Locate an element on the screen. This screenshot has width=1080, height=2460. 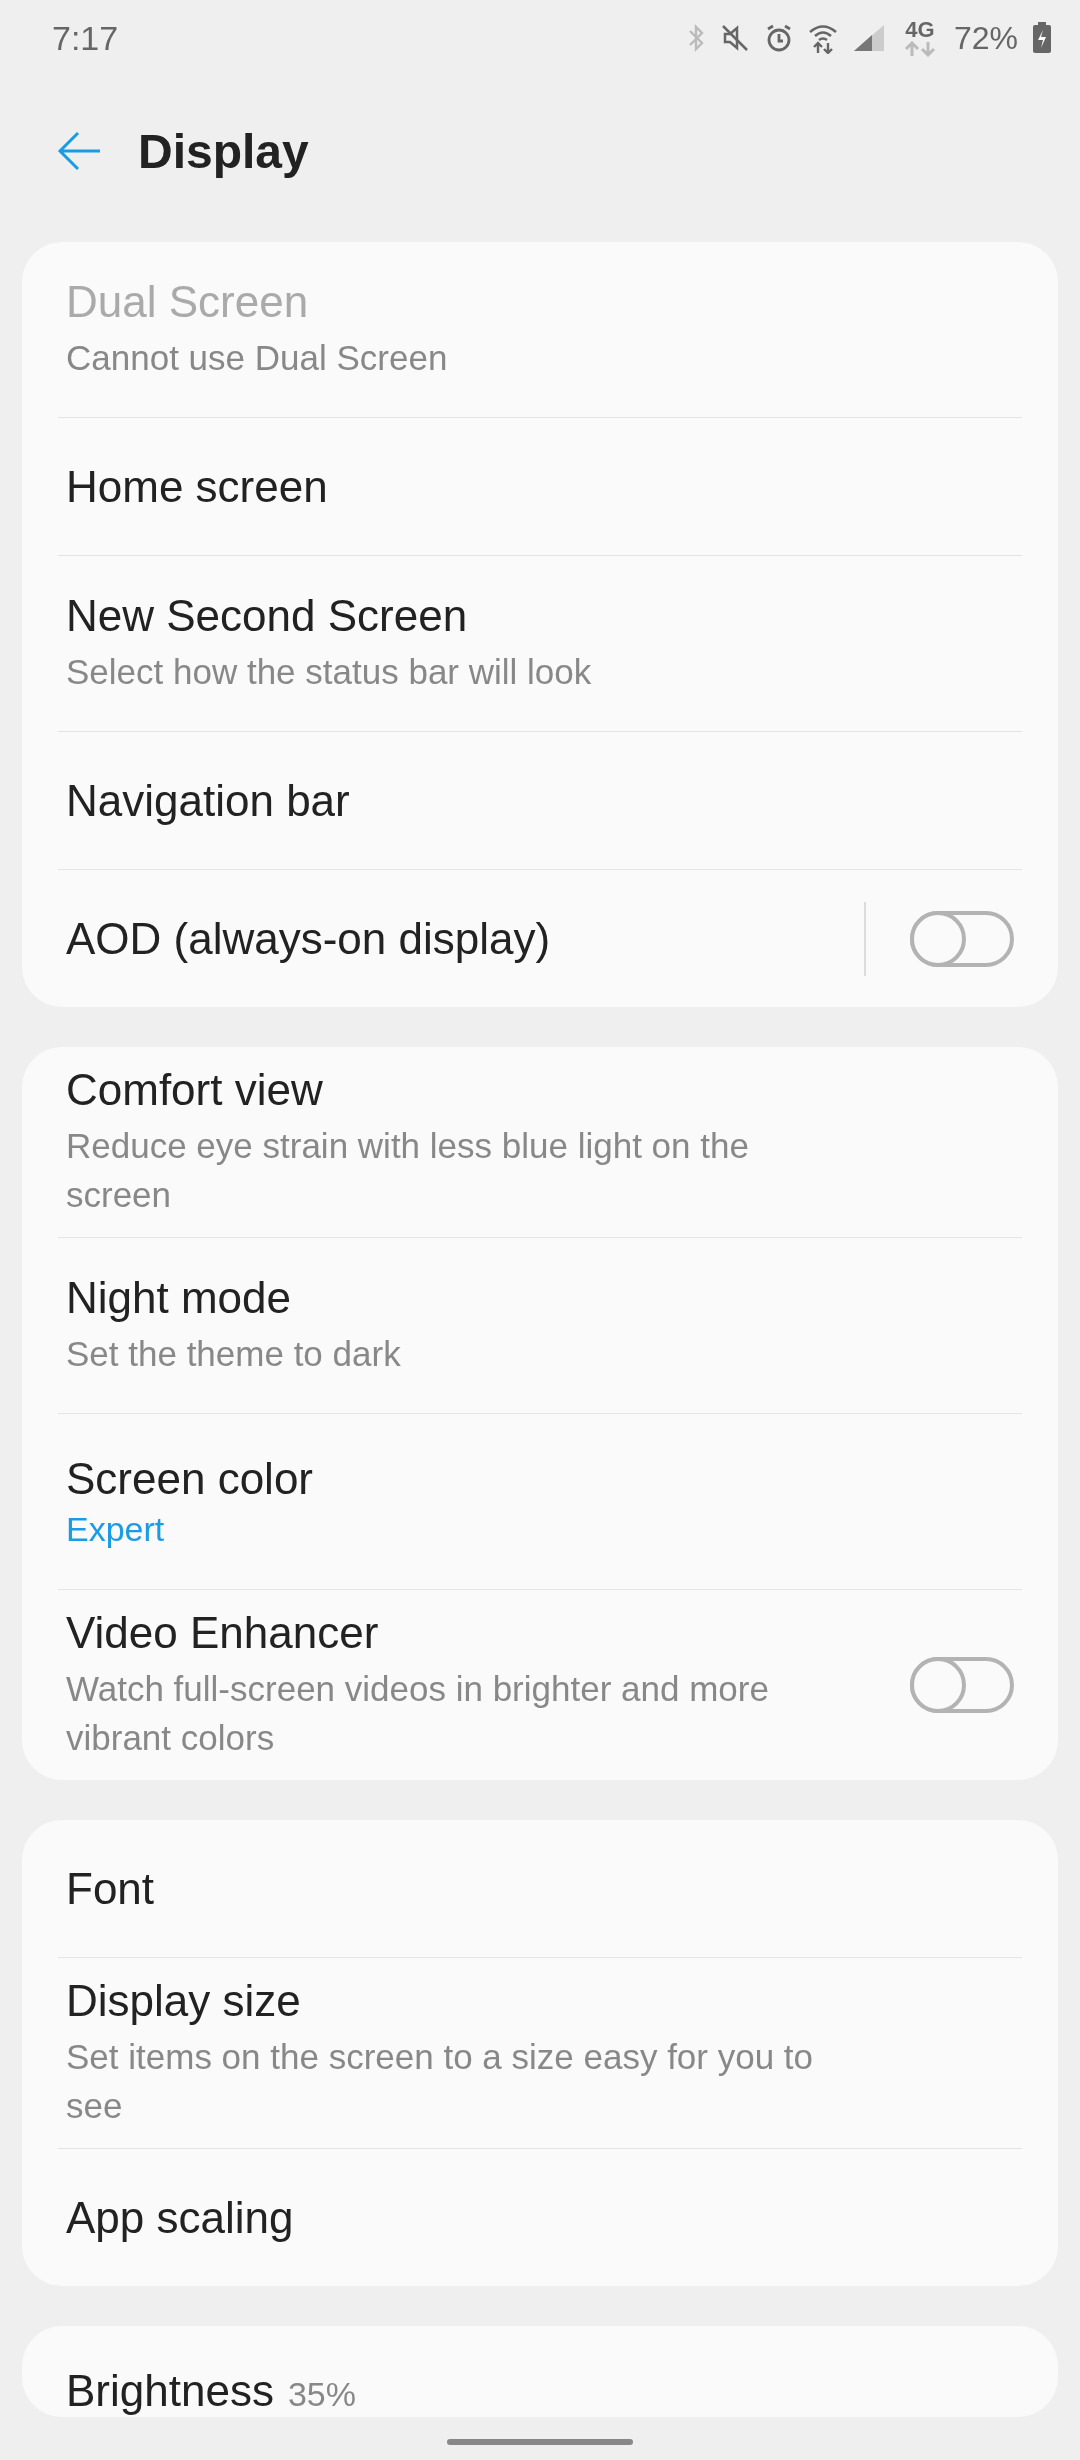
item-summary: Set the theme to dark is located at coordinates (234, 1354).